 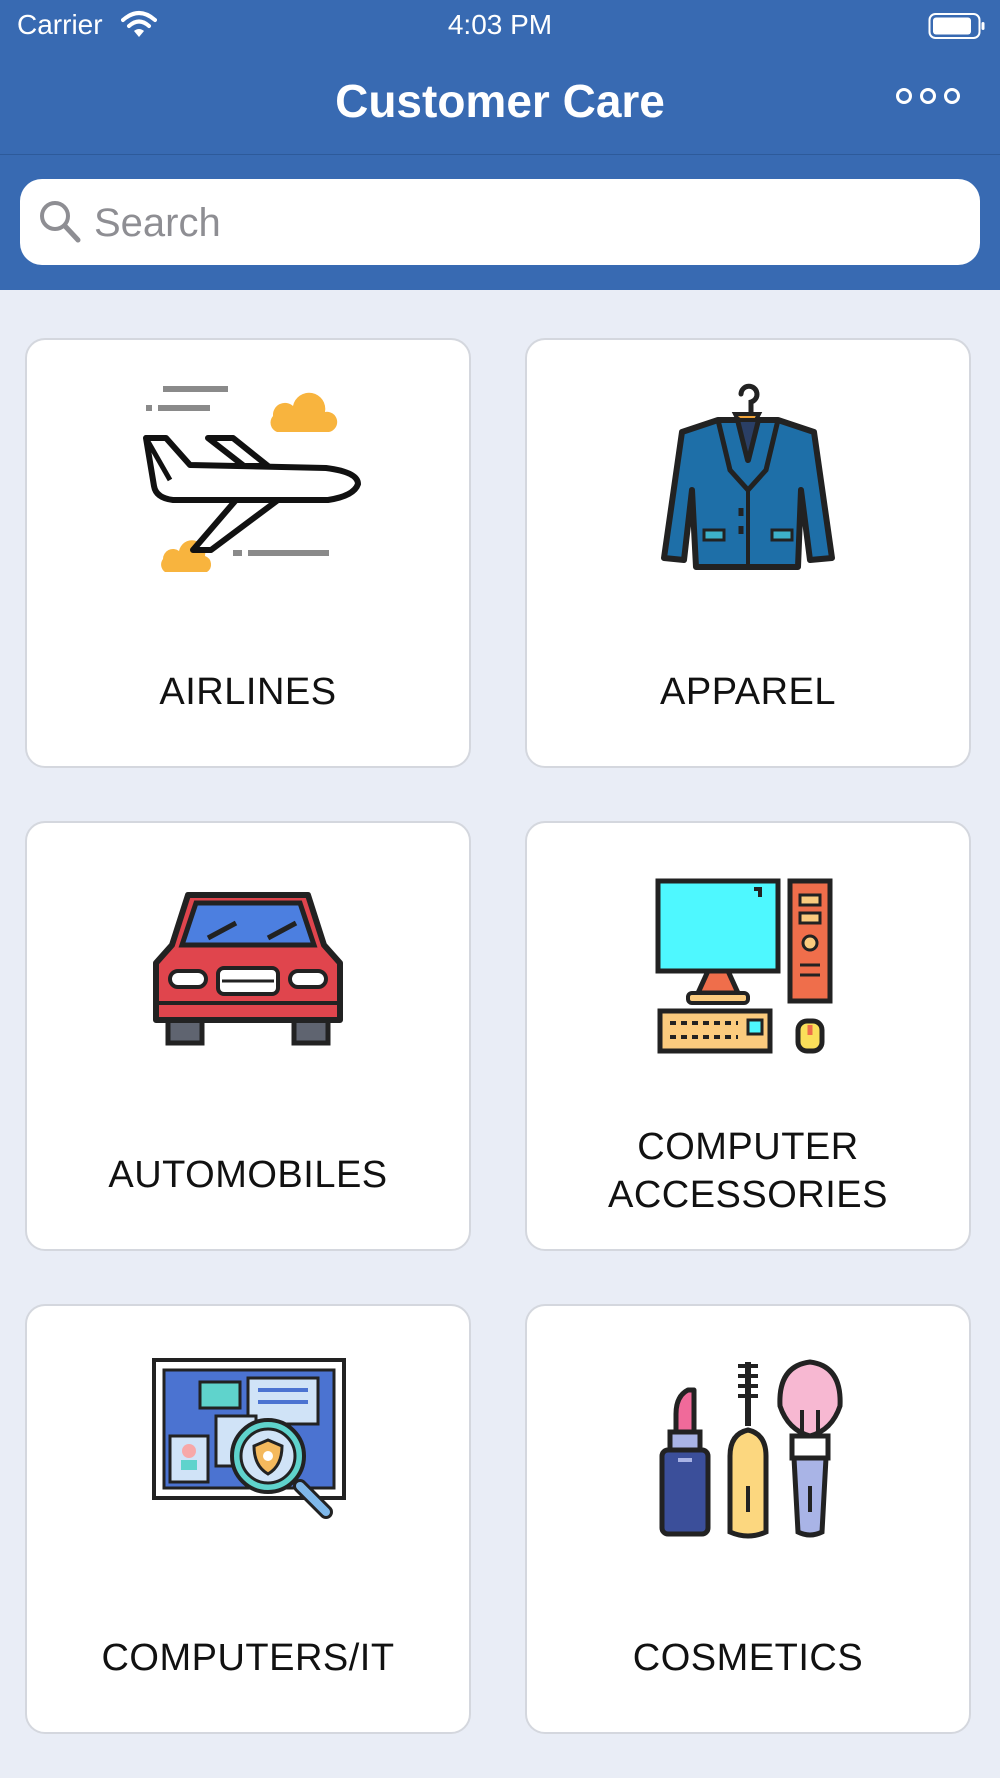 I want to click on makeup-icon, so click(x=748, y=1461).